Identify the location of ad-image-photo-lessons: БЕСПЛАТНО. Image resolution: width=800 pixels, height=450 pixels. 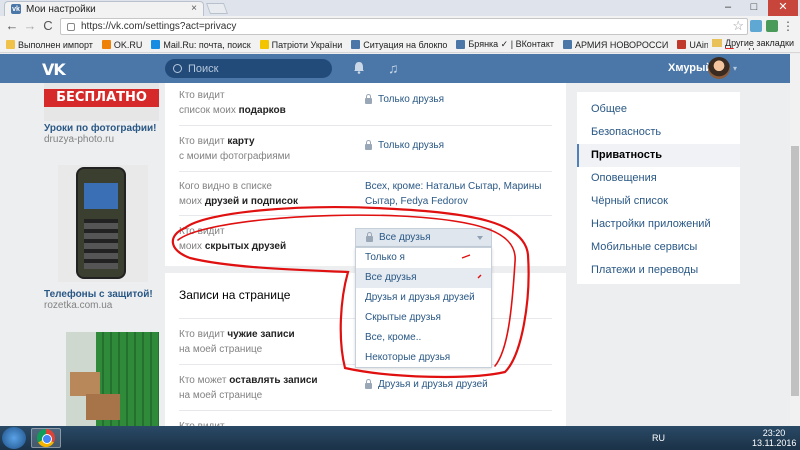
(101, 102).